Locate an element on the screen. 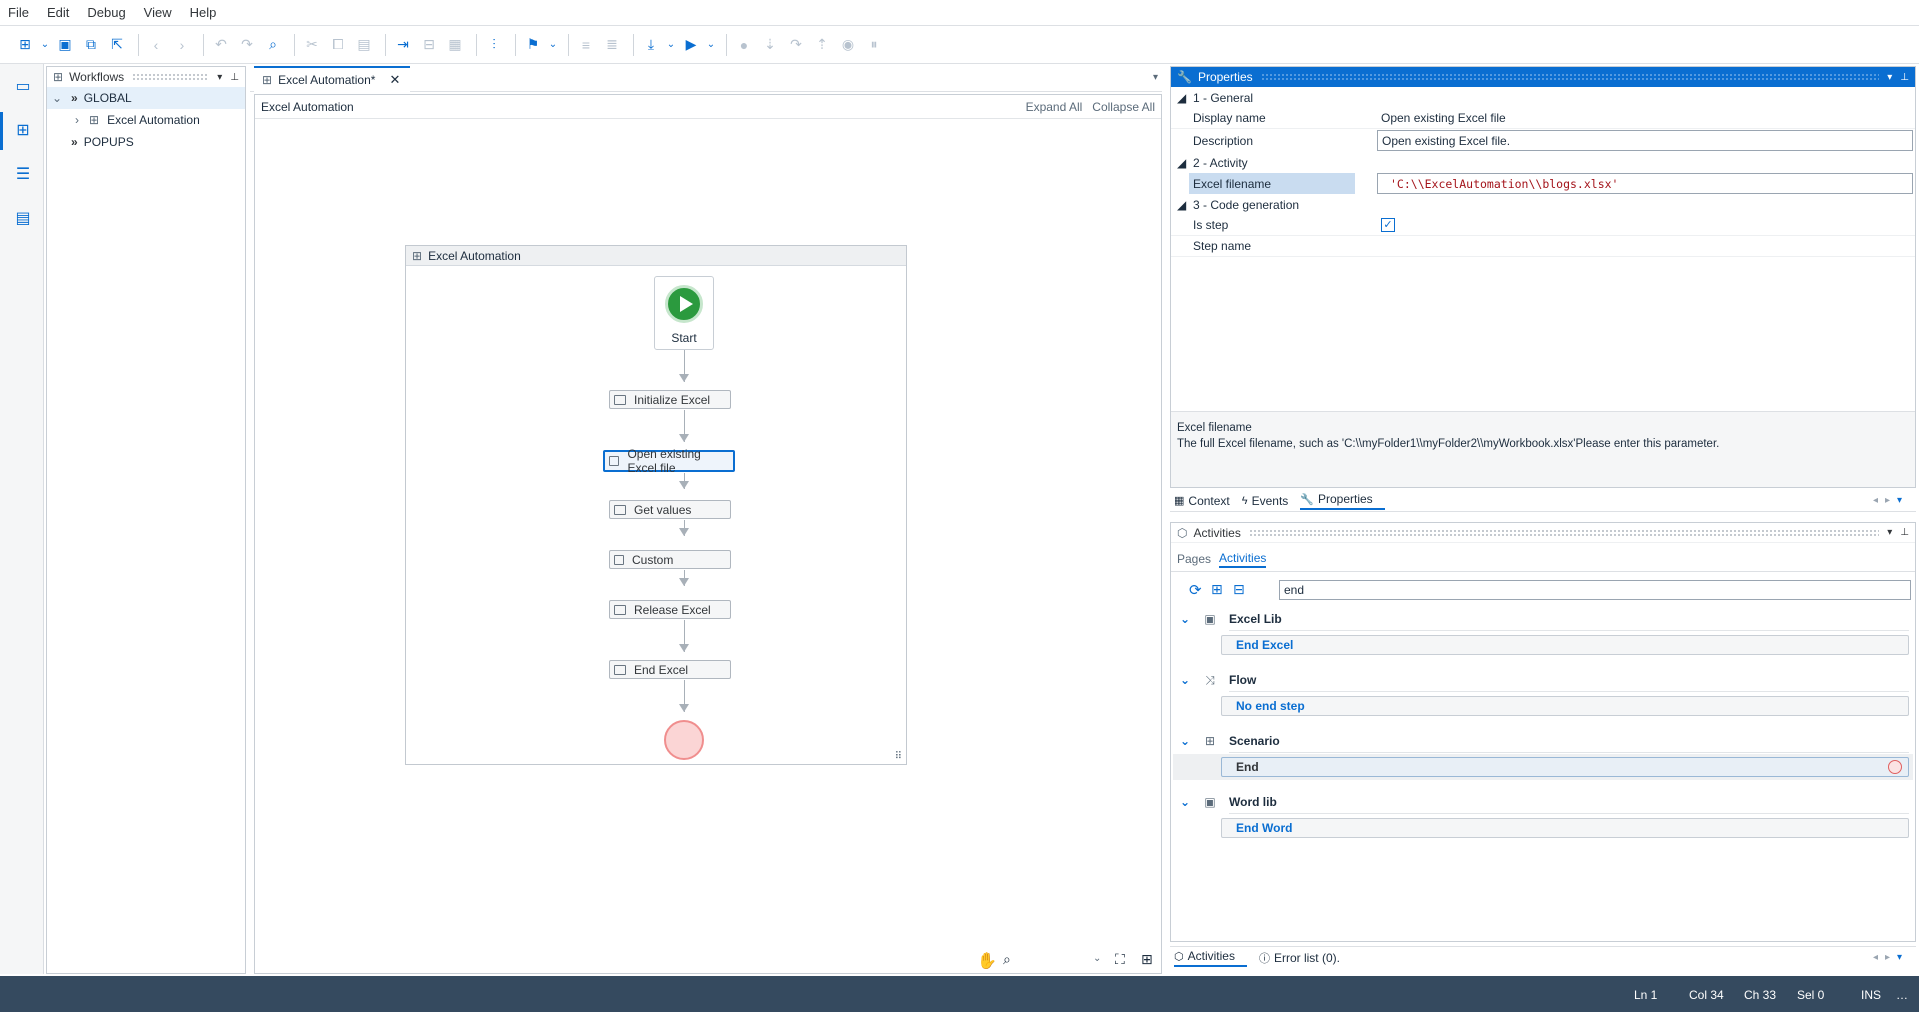  menu-file: File is located at coordinates (18, 12).